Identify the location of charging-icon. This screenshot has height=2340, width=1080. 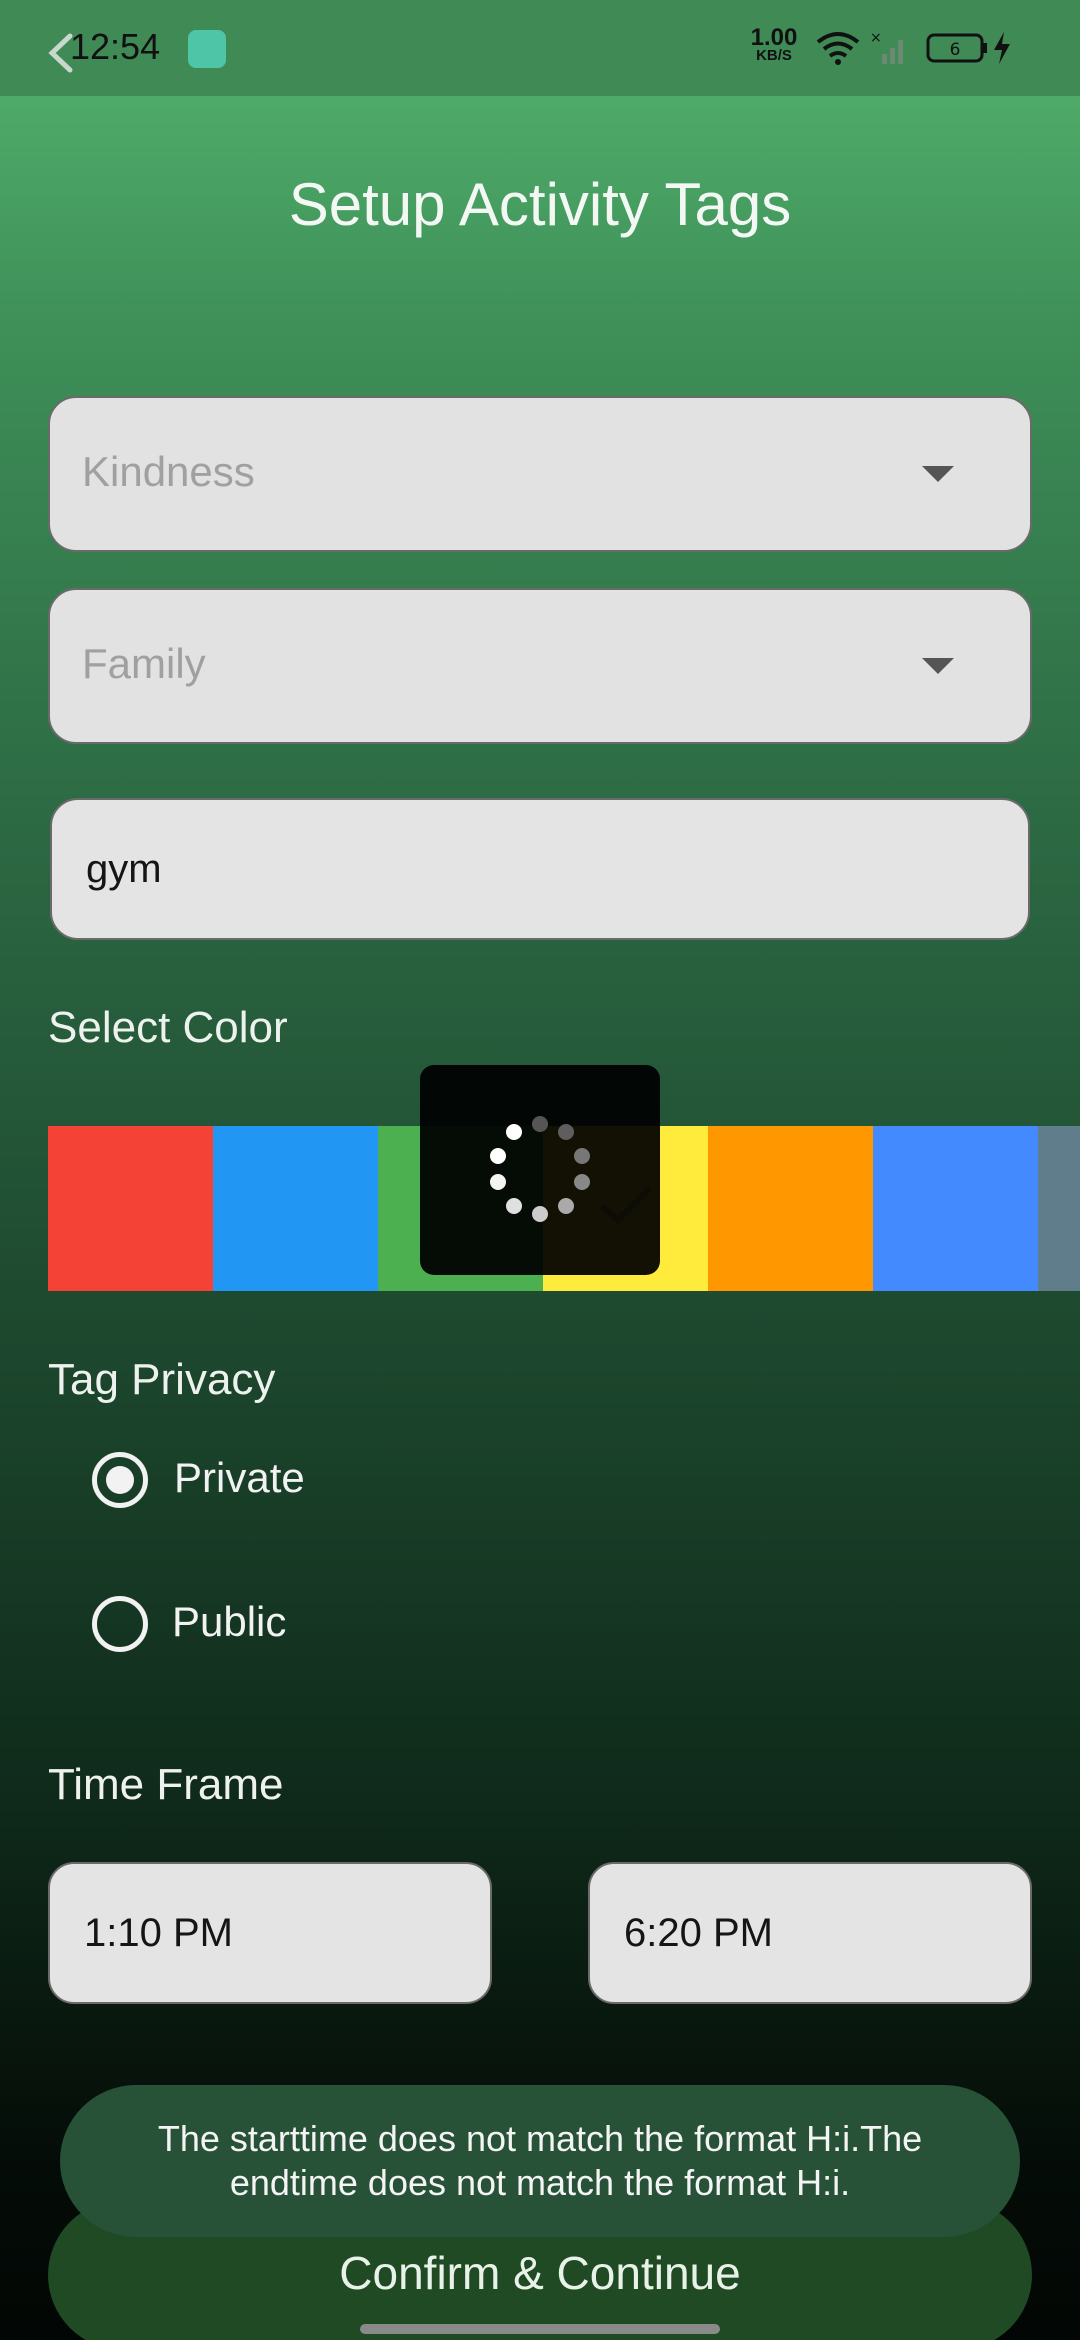
(1002, 48).